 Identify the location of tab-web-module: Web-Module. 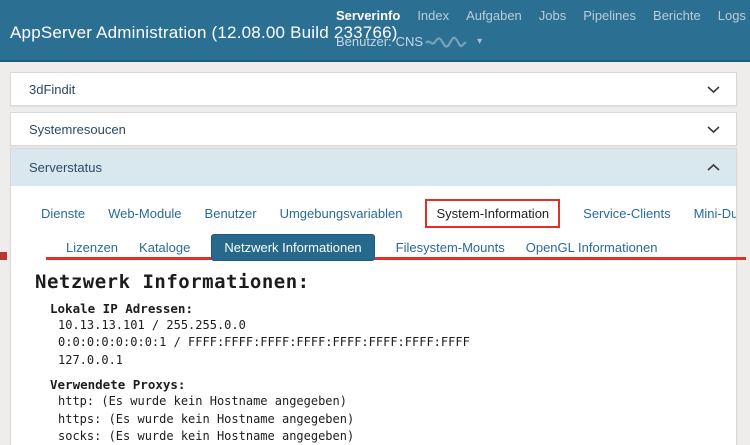
(144, 213).